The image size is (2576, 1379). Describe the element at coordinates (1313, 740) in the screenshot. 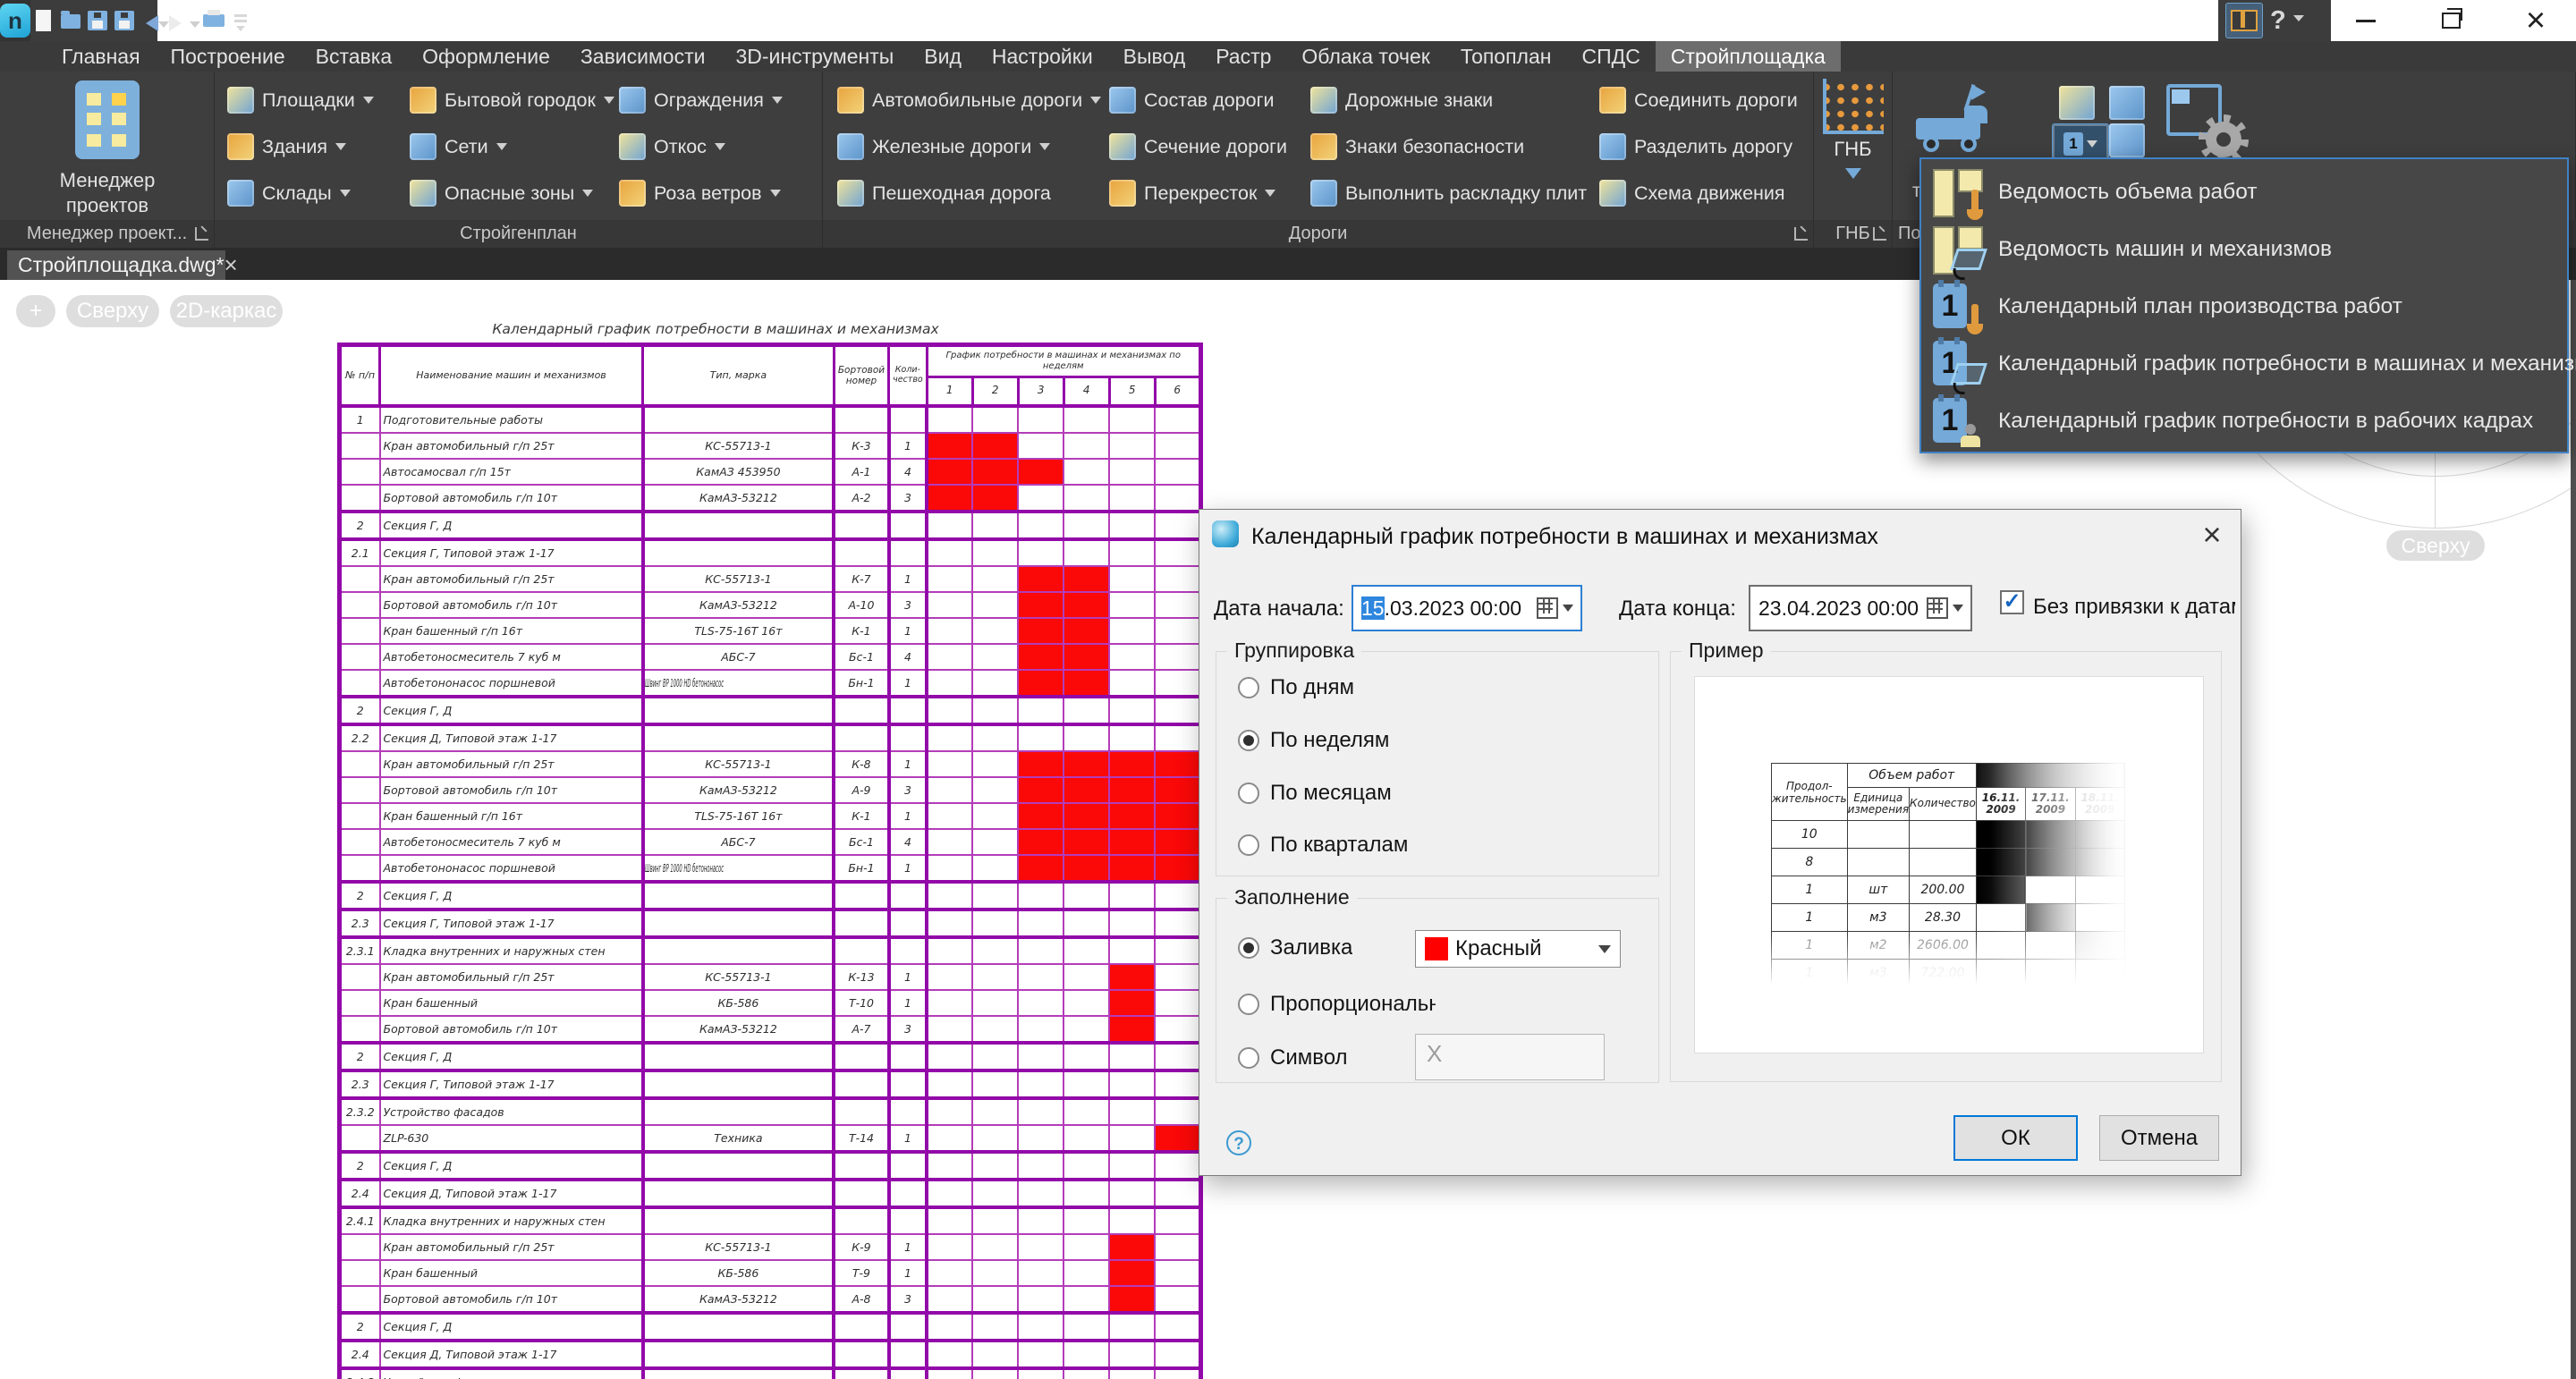

I see `grouping-option-По неделям: По неделям` at that location.